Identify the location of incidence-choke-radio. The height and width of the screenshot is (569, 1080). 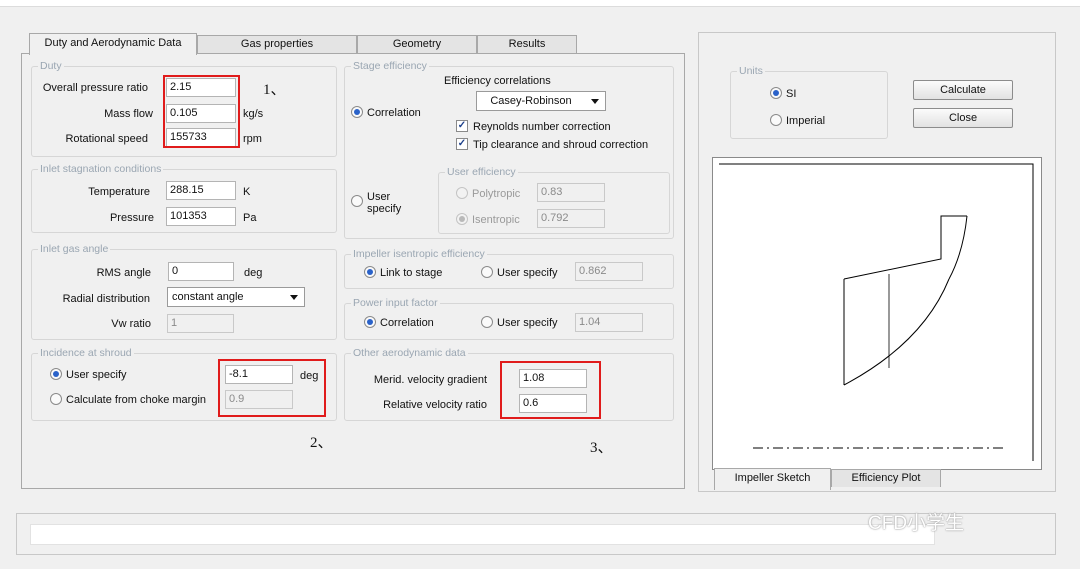
(56, 399).